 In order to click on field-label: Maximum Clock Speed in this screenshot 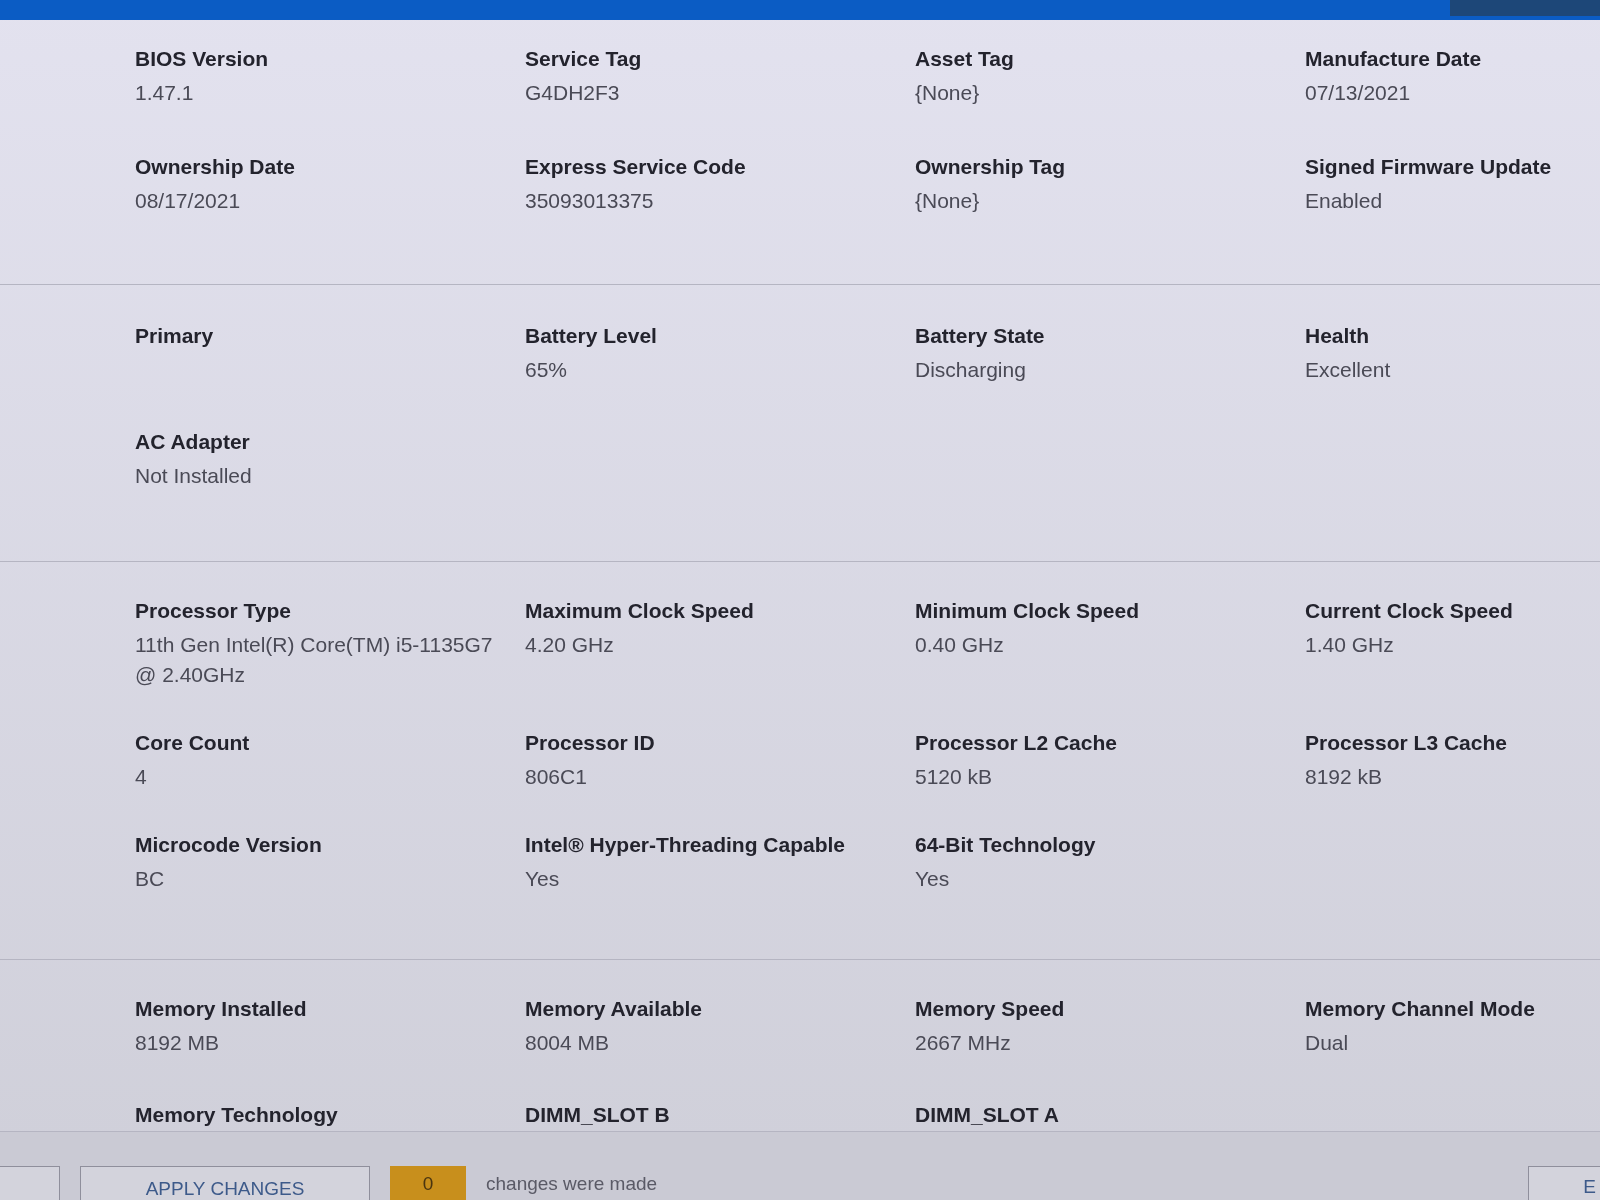, I will do `click(639, 611)`.